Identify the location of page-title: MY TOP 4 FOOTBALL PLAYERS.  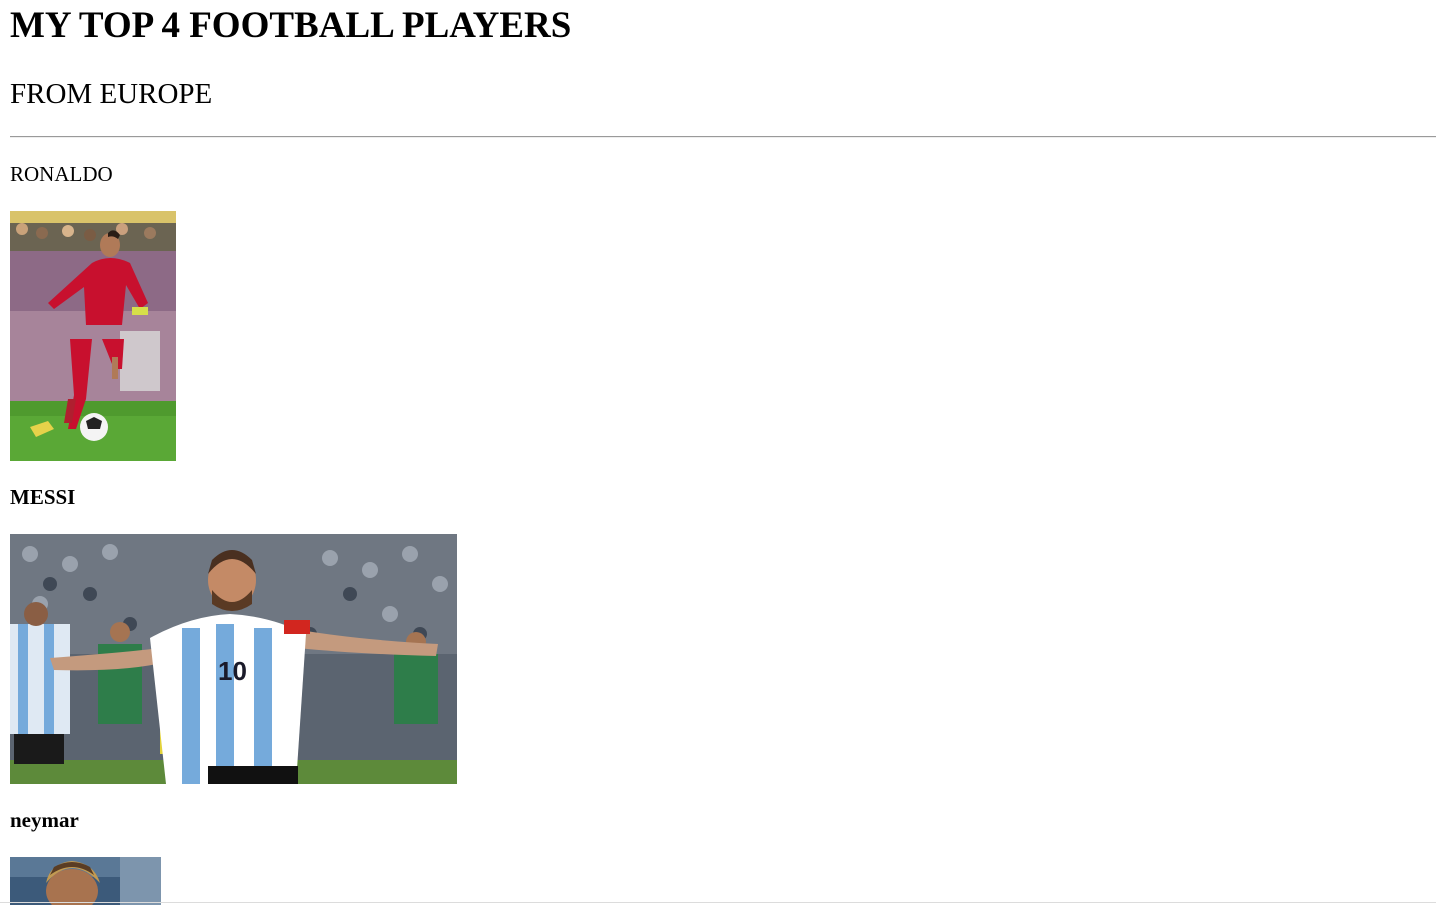
(291, 25).